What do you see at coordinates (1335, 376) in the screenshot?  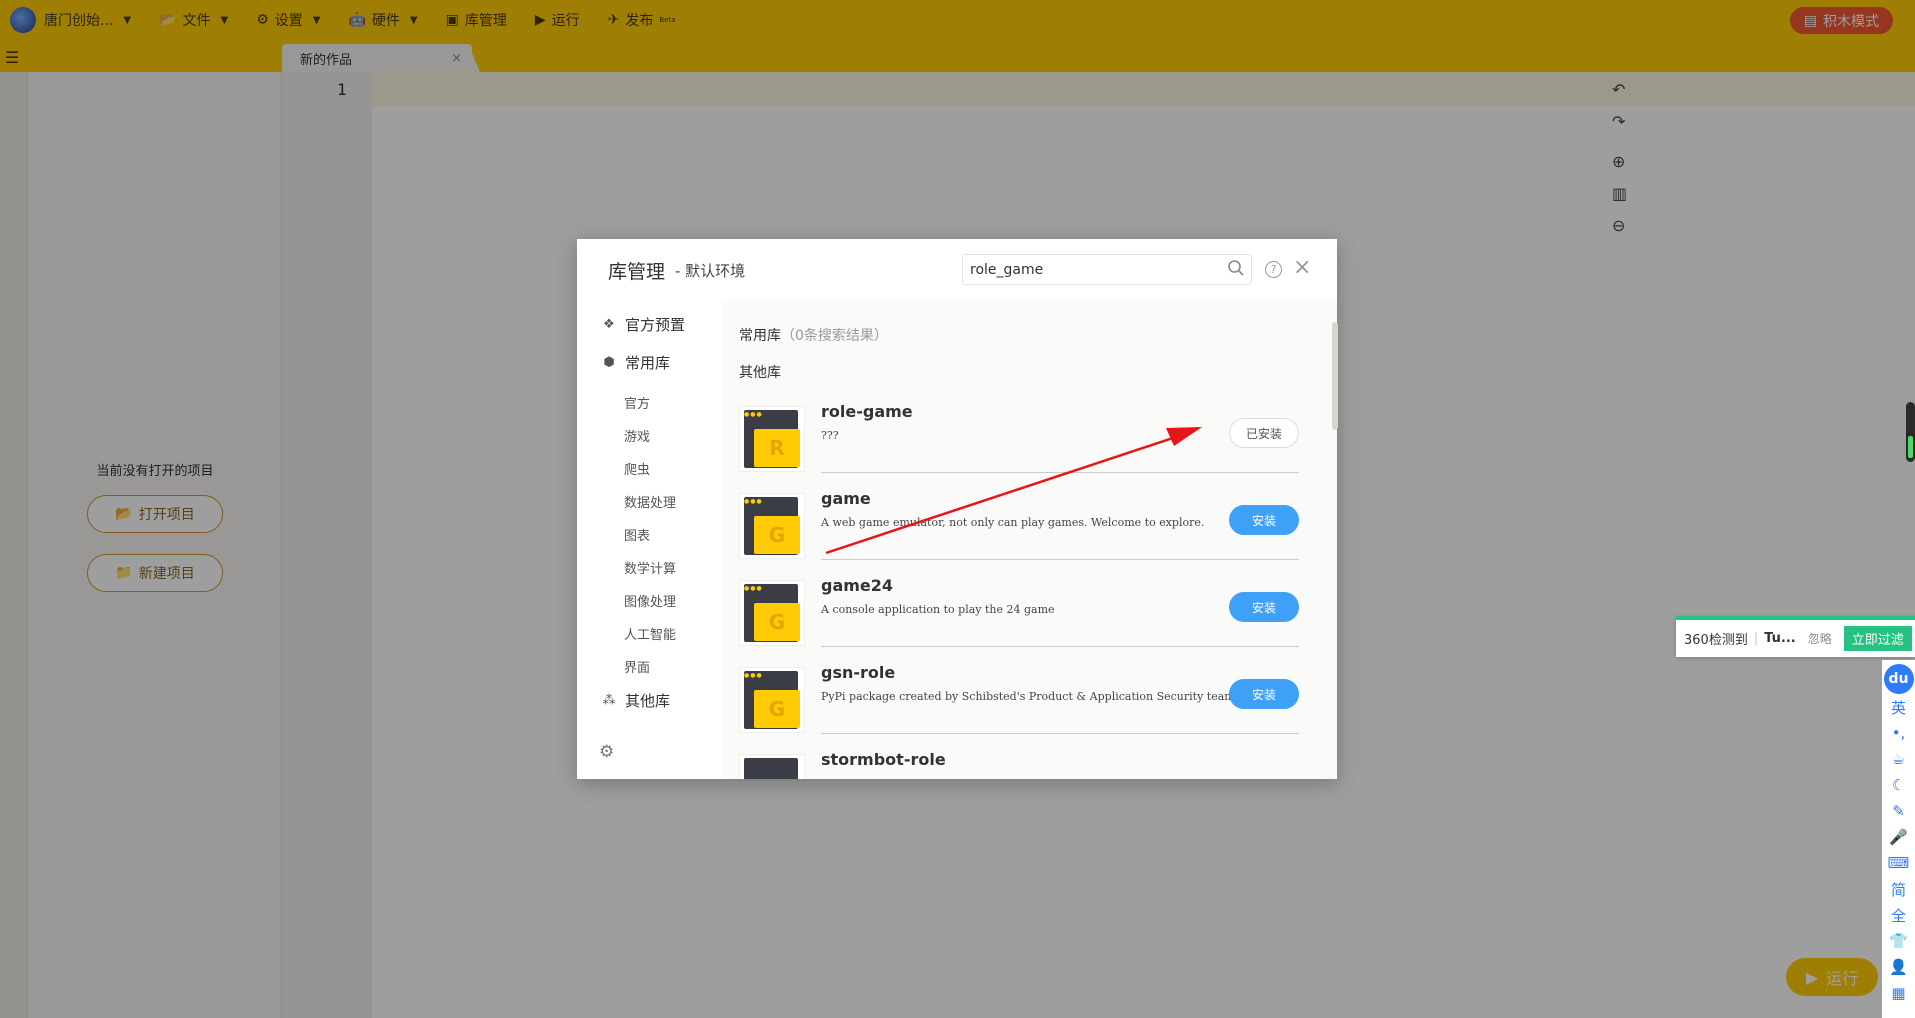 I see `dialog-scrollbar` at bounding box center [1335, 376].